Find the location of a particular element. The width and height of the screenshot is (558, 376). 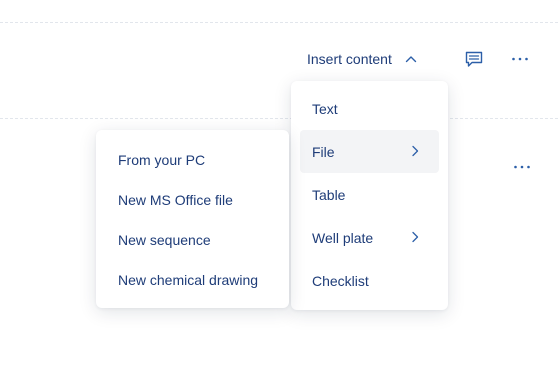

submenu-item-label: New MS Office file is located at coordinates (175, 200).